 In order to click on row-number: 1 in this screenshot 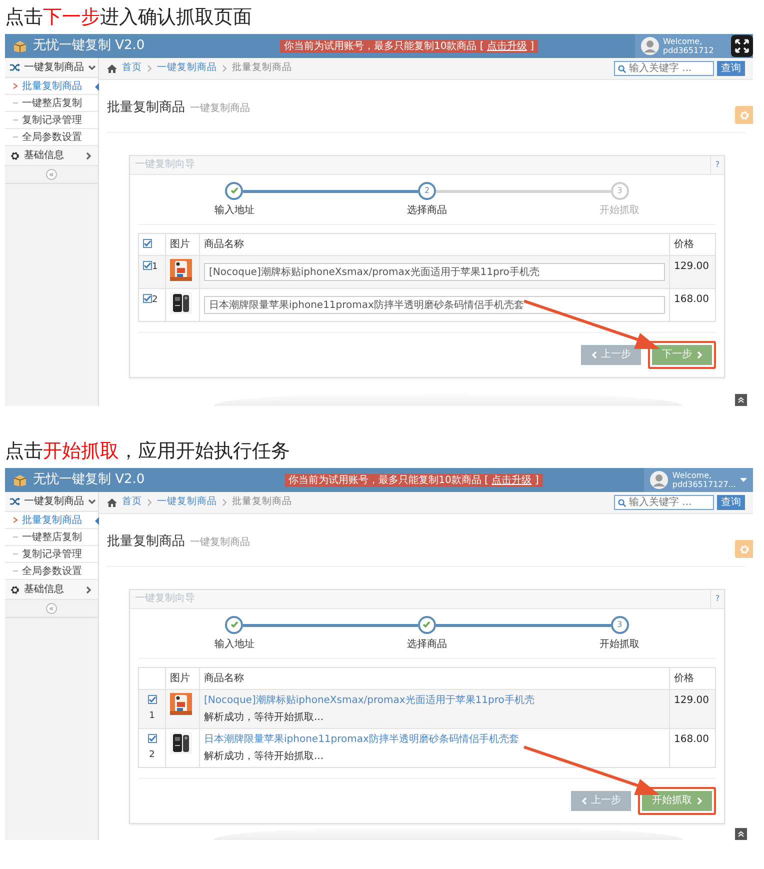, I will do `click(152, 715)`.